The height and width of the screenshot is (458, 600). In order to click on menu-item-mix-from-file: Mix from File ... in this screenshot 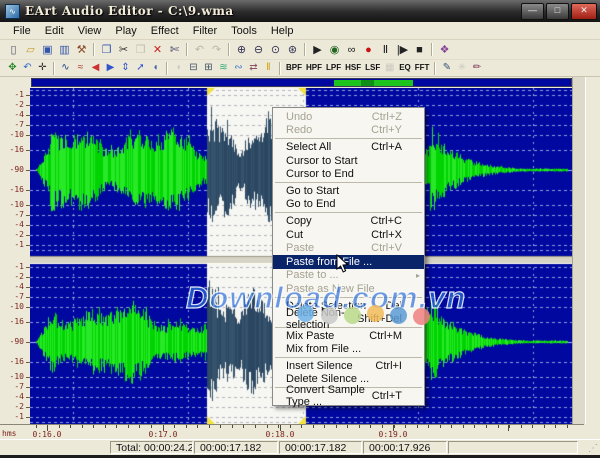, I will do `click(348, 350)`.